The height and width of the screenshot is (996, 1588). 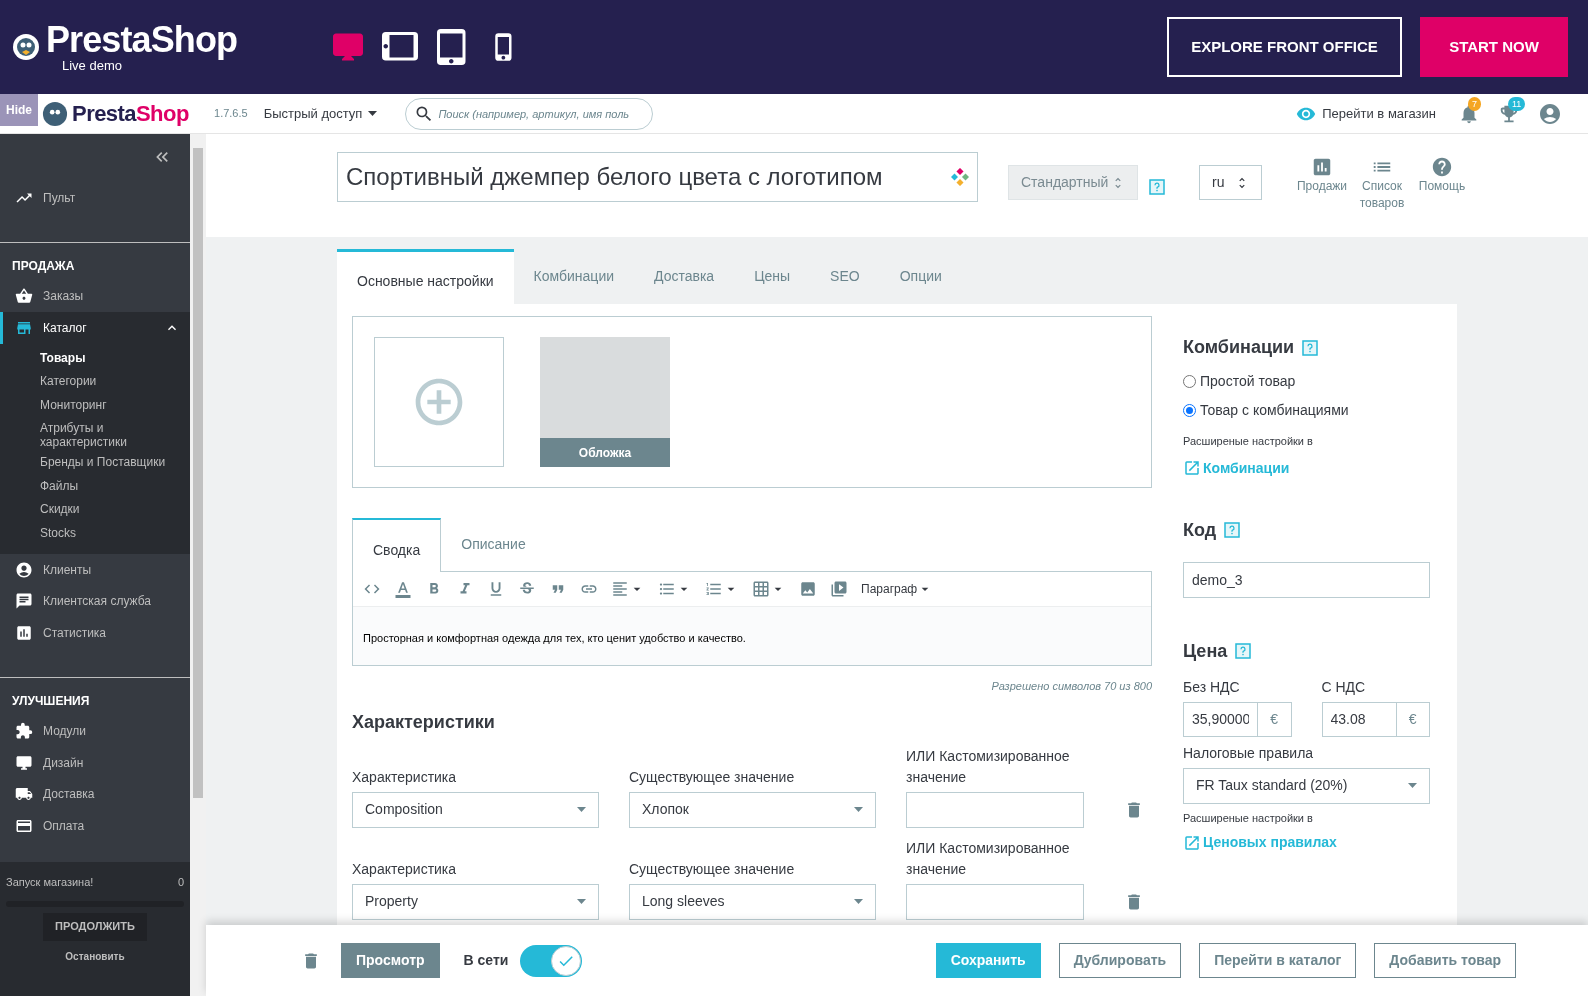 What do you see at coordinates (1278, 960) in the screenshot?
I see `action-button: Перейти в каталог` at bounding box center [1278, 960].